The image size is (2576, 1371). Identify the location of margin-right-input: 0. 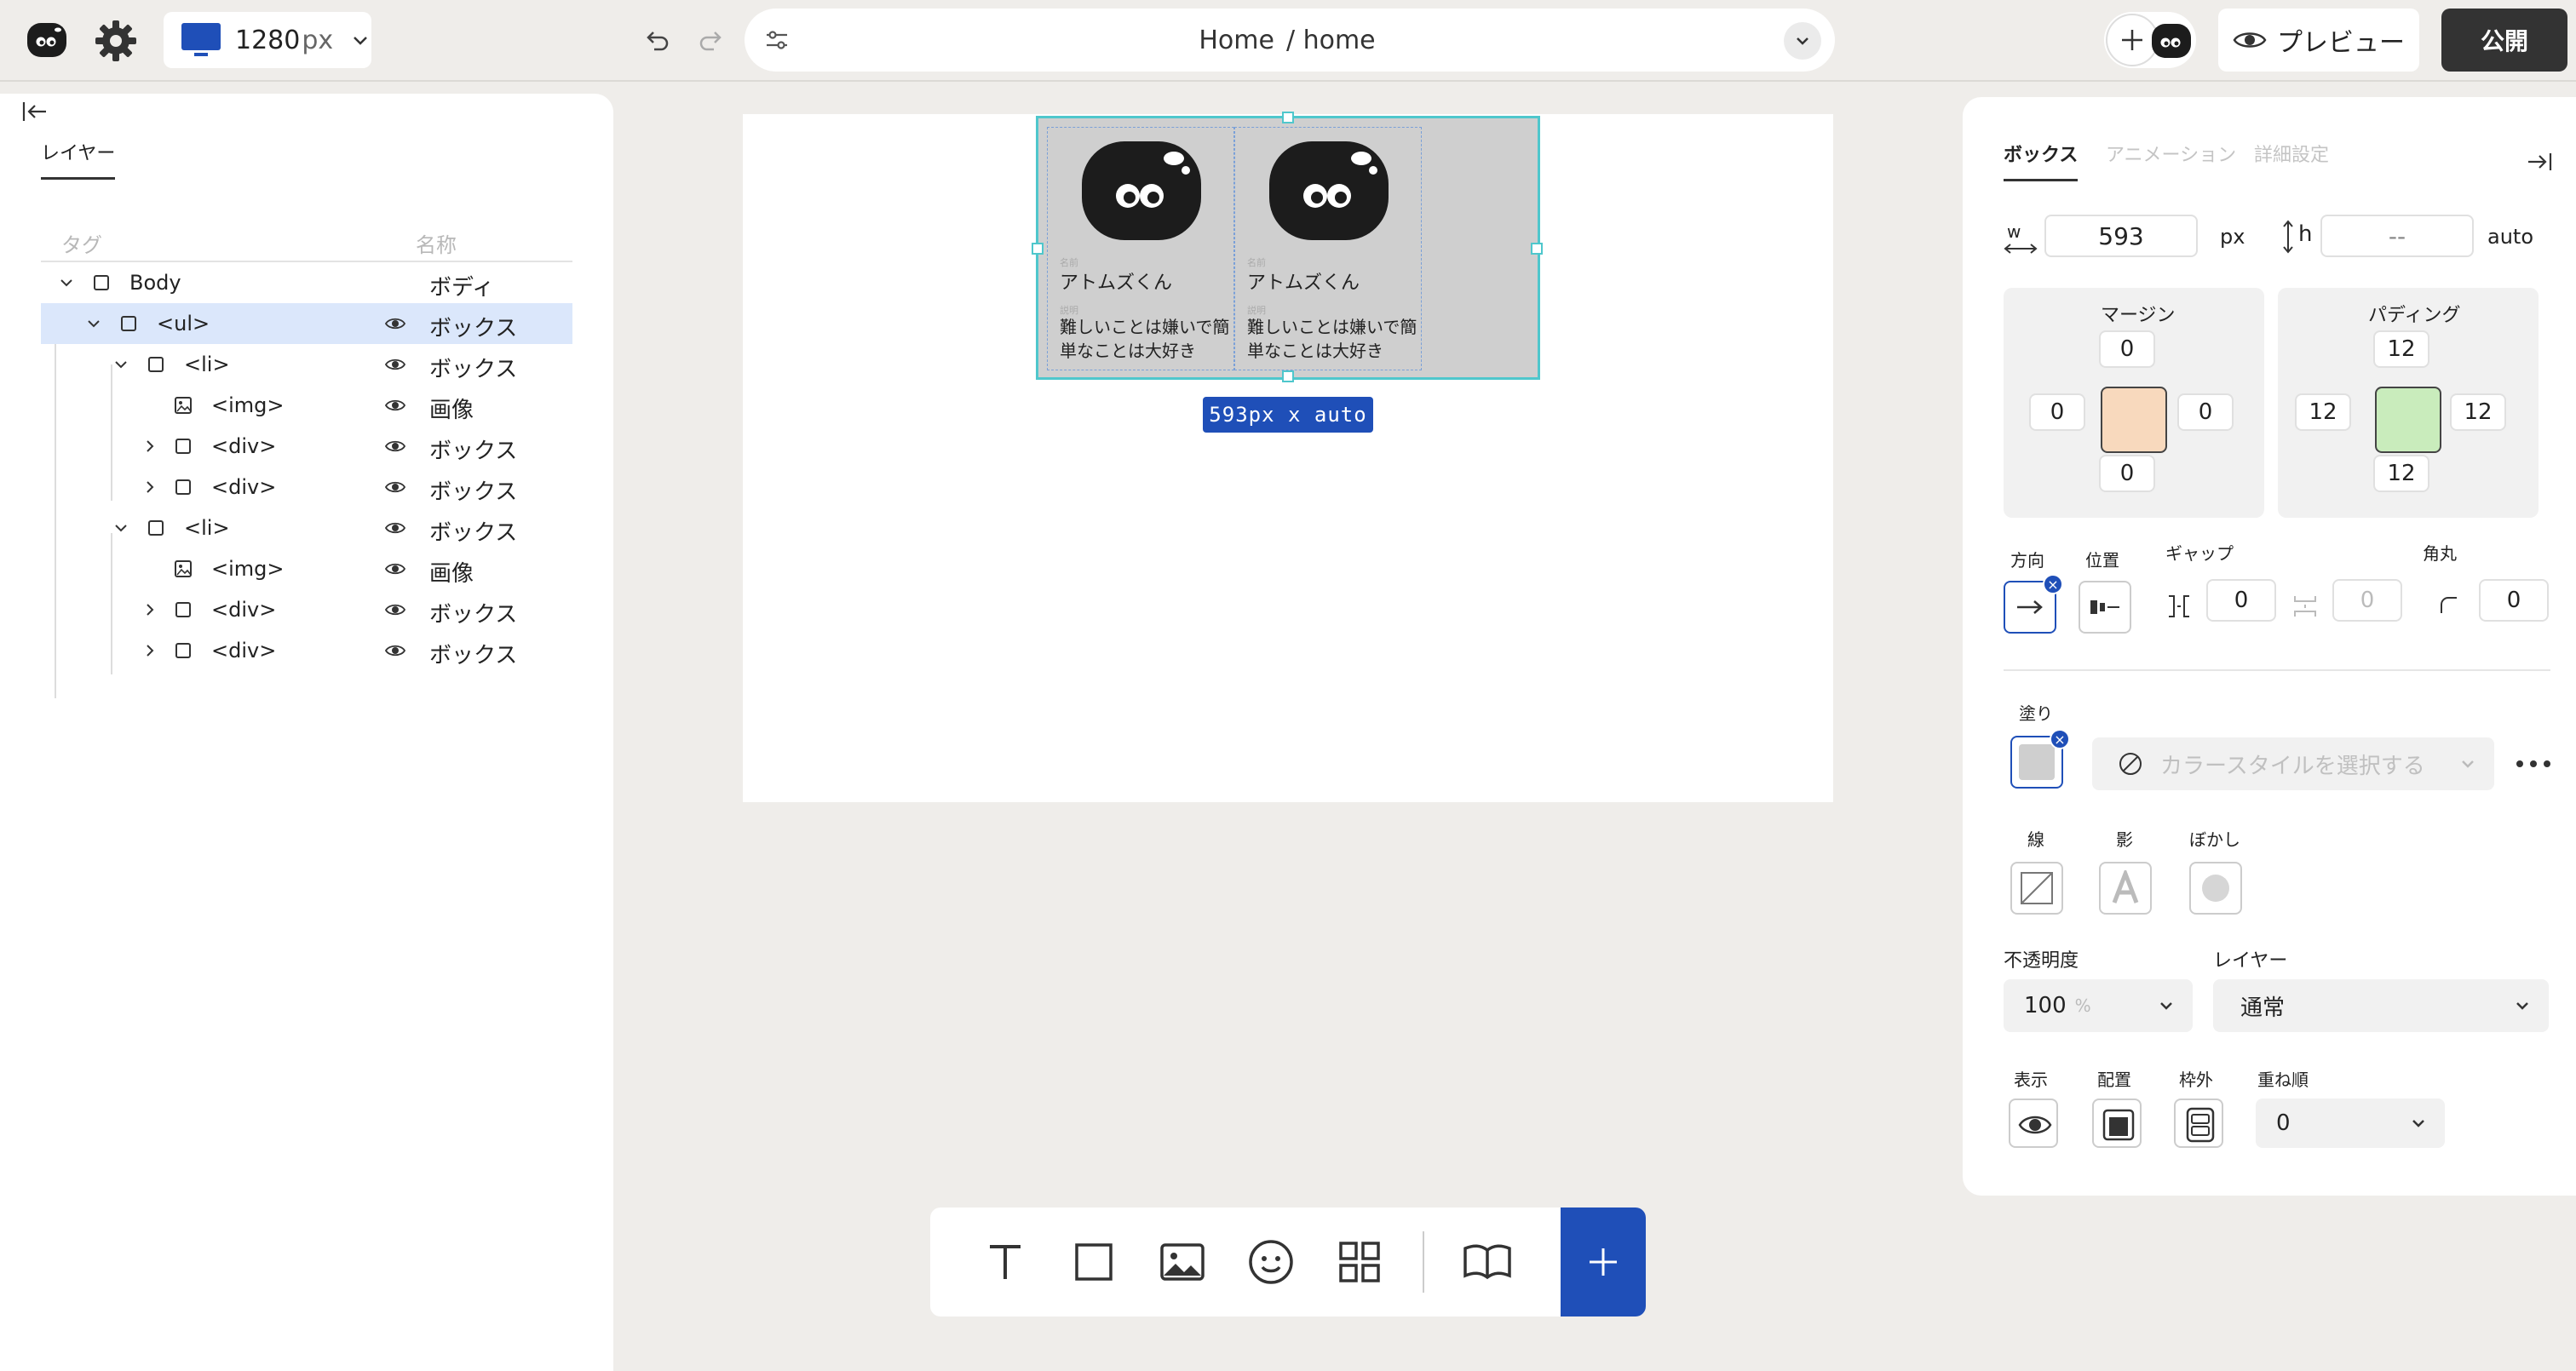
(2205, 412).